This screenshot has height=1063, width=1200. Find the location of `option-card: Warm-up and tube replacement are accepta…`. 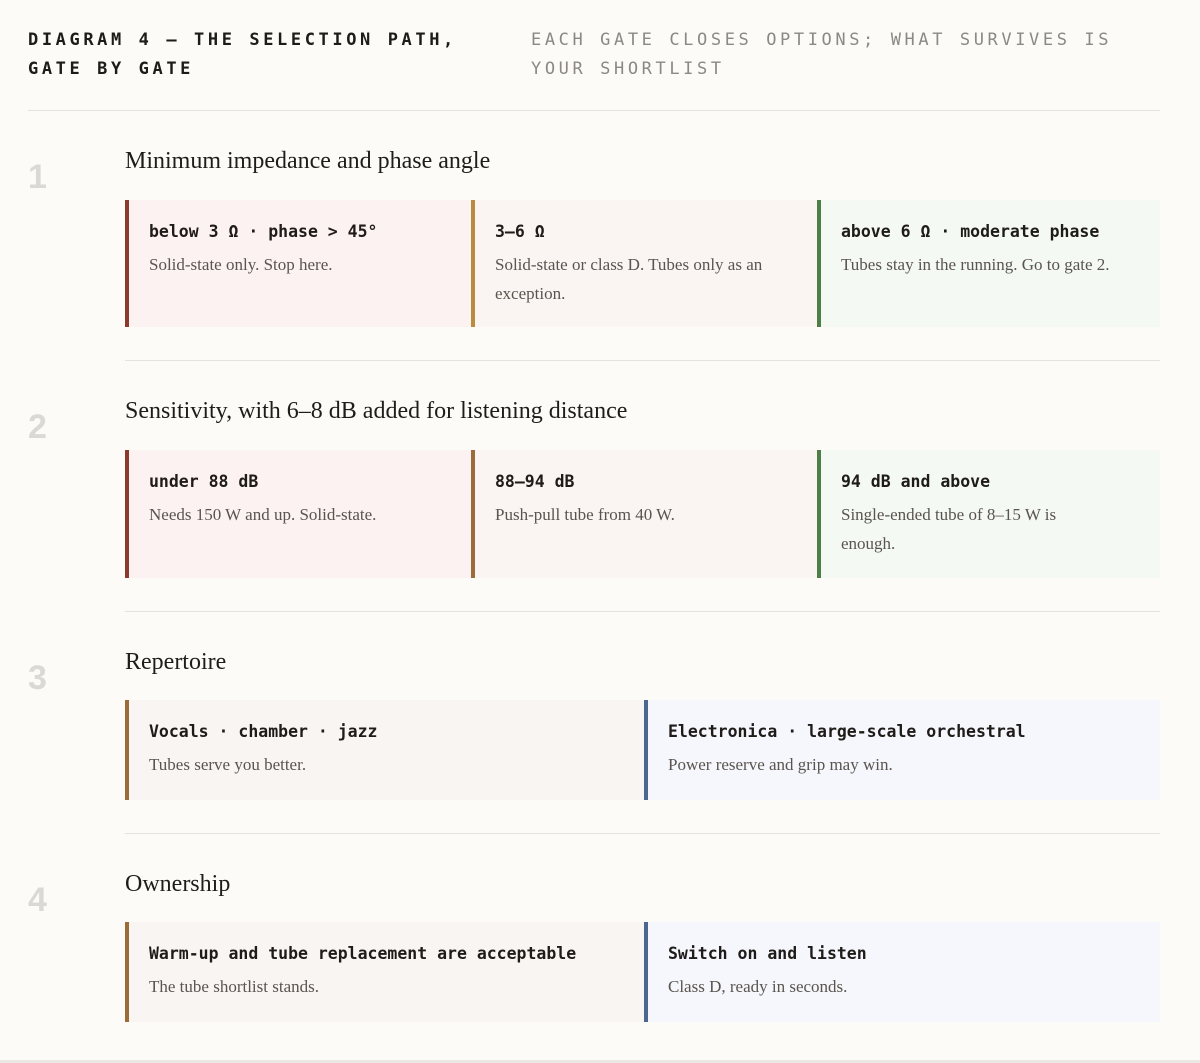

option-card: Warm-up and tube replacement are accepta… is located at coordinates (384, 972).